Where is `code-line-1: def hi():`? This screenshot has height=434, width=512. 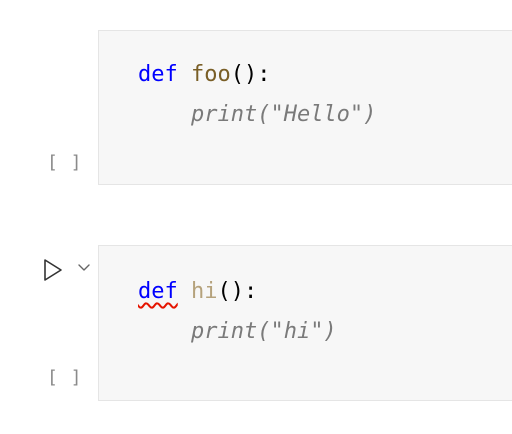 code-line-1: def hi(): is located at coordinates (197, 292).